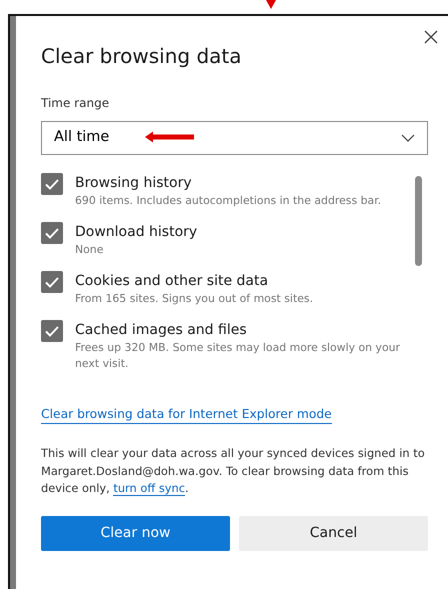 This screenshot has width=448, height=589. What do you see at coordinates (431, 37) in the screenshot?
I see `close-icon` at bounding box center [431, 37].